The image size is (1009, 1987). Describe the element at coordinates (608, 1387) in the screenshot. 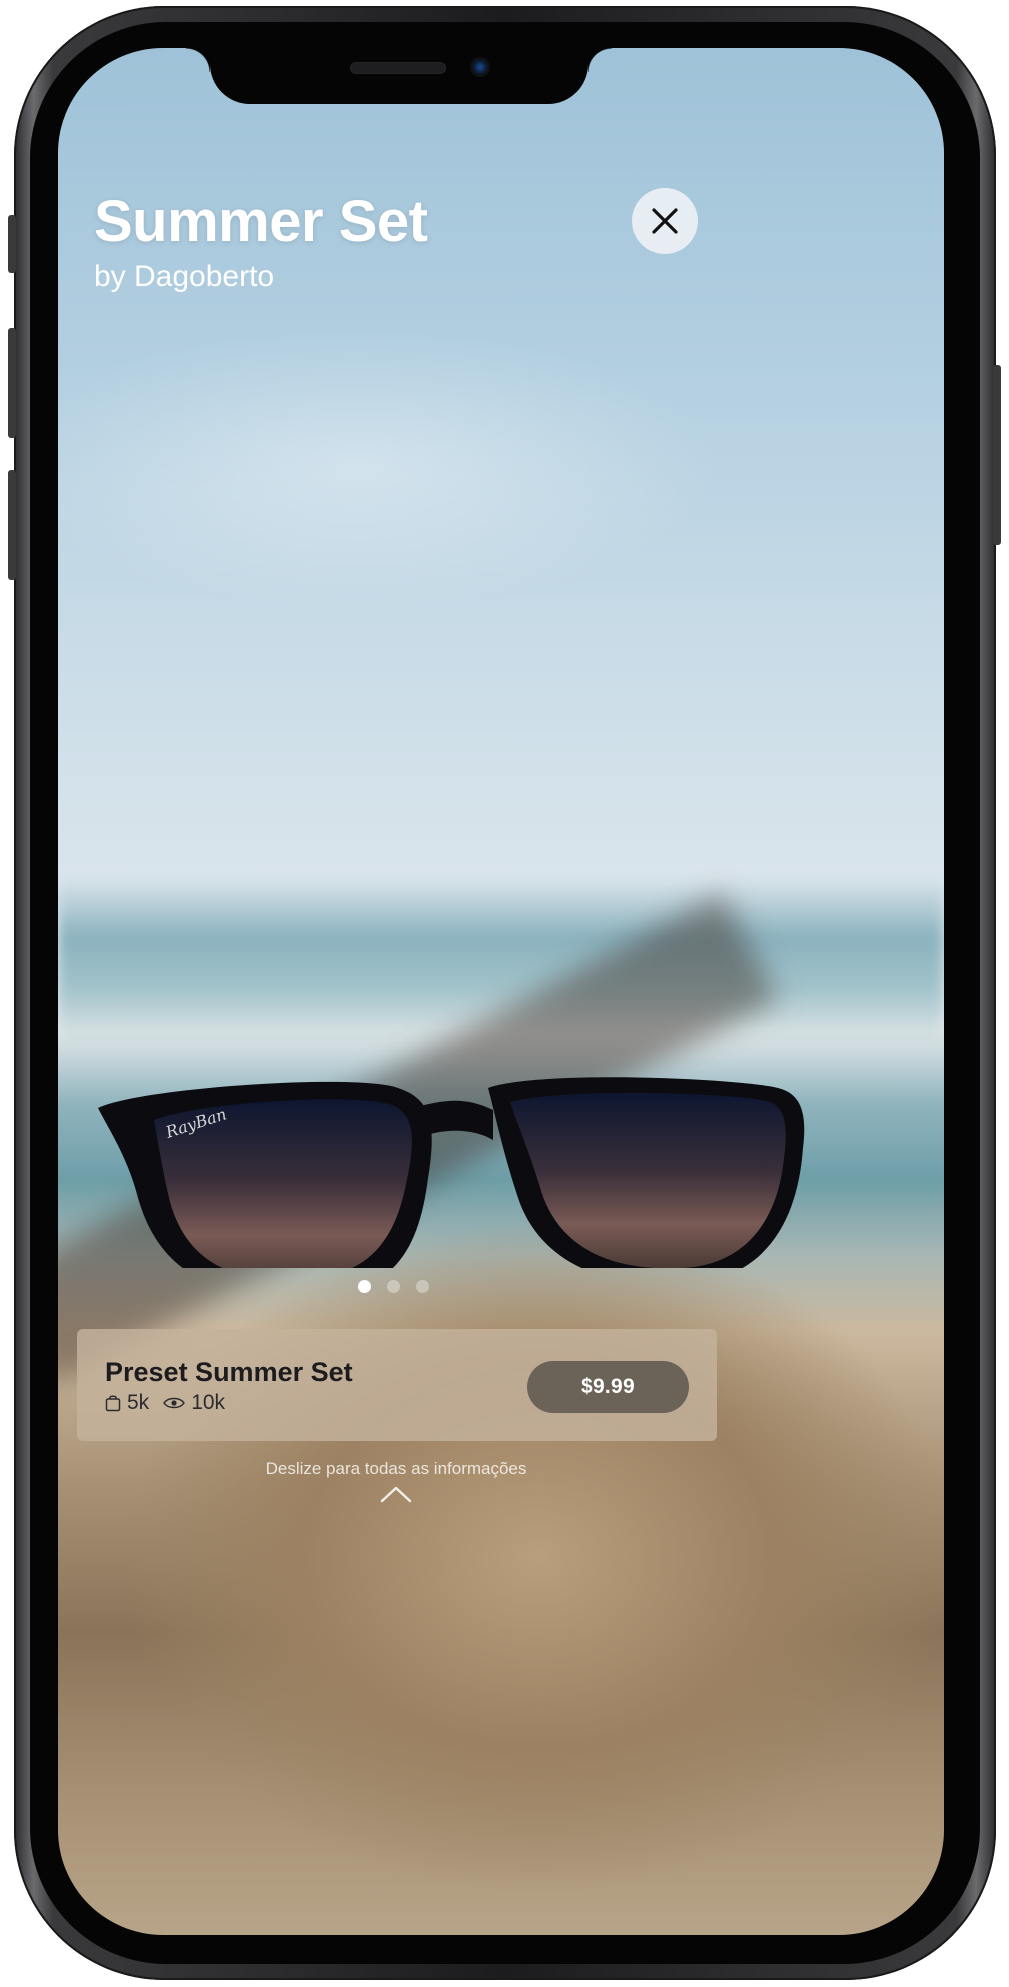

I see `buy-price-button: $9.99` at that location.